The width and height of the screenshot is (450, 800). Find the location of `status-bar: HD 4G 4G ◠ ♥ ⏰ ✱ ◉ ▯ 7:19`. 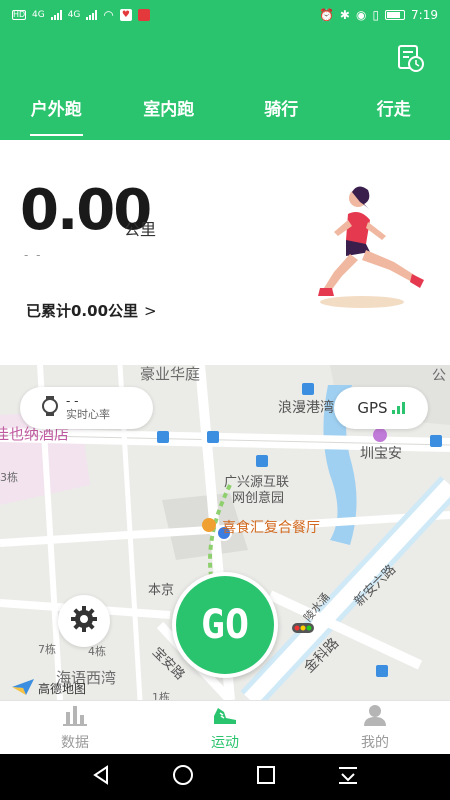

status-bar: HD 4G 4G ◠ ♥ ⏰ ✱ ◉ ▯ 7:19 is located at coordinates (225, 15).